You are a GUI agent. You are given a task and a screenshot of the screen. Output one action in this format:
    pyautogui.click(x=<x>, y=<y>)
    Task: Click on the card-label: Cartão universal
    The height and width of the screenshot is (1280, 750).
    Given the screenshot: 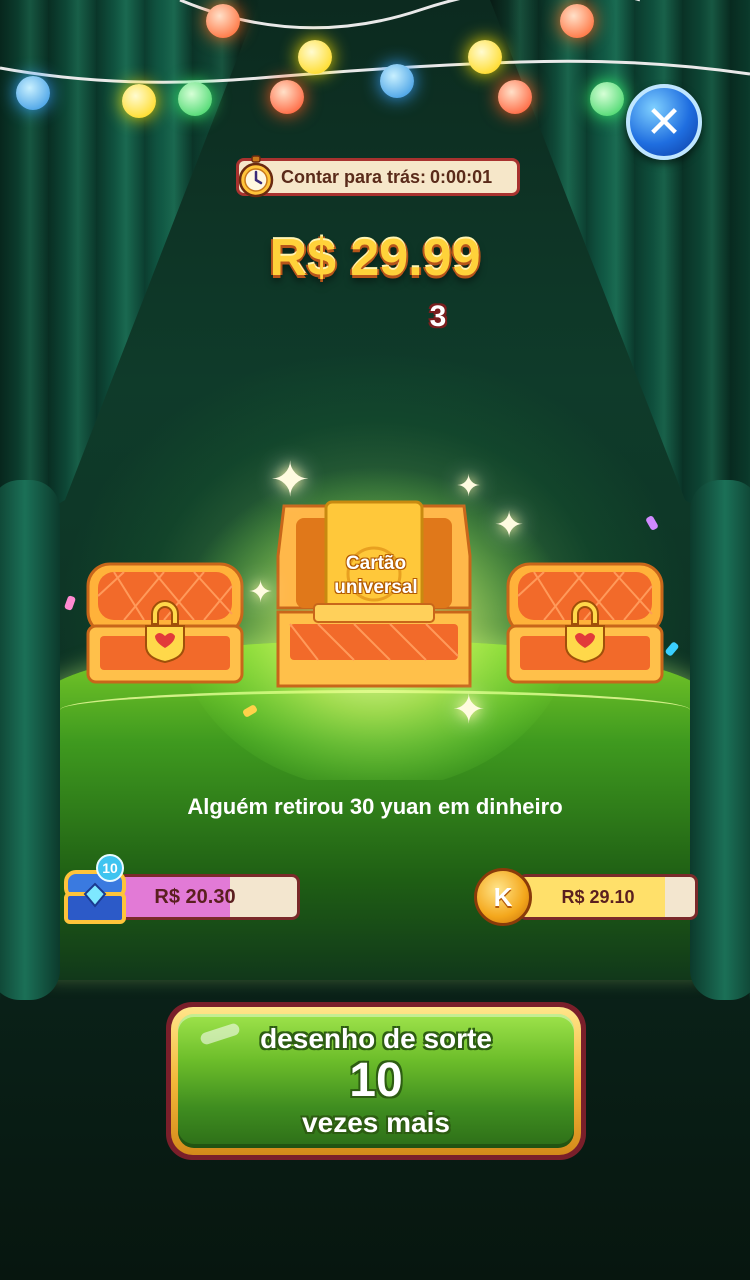 What is the action you would take?
    pyautogui.click(x=376, y=576)
    